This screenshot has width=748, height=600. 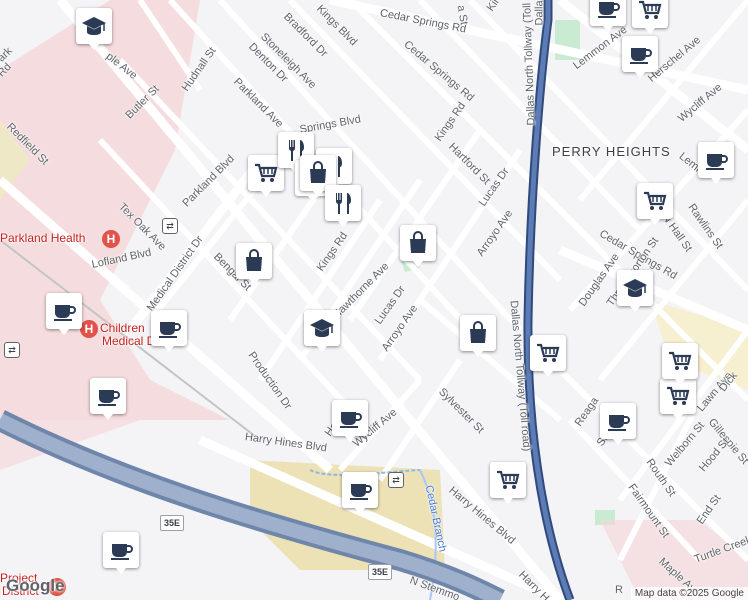 I want to click on neighborhood-label: PERRY HEIGHTS, so click(x=611, y=151).